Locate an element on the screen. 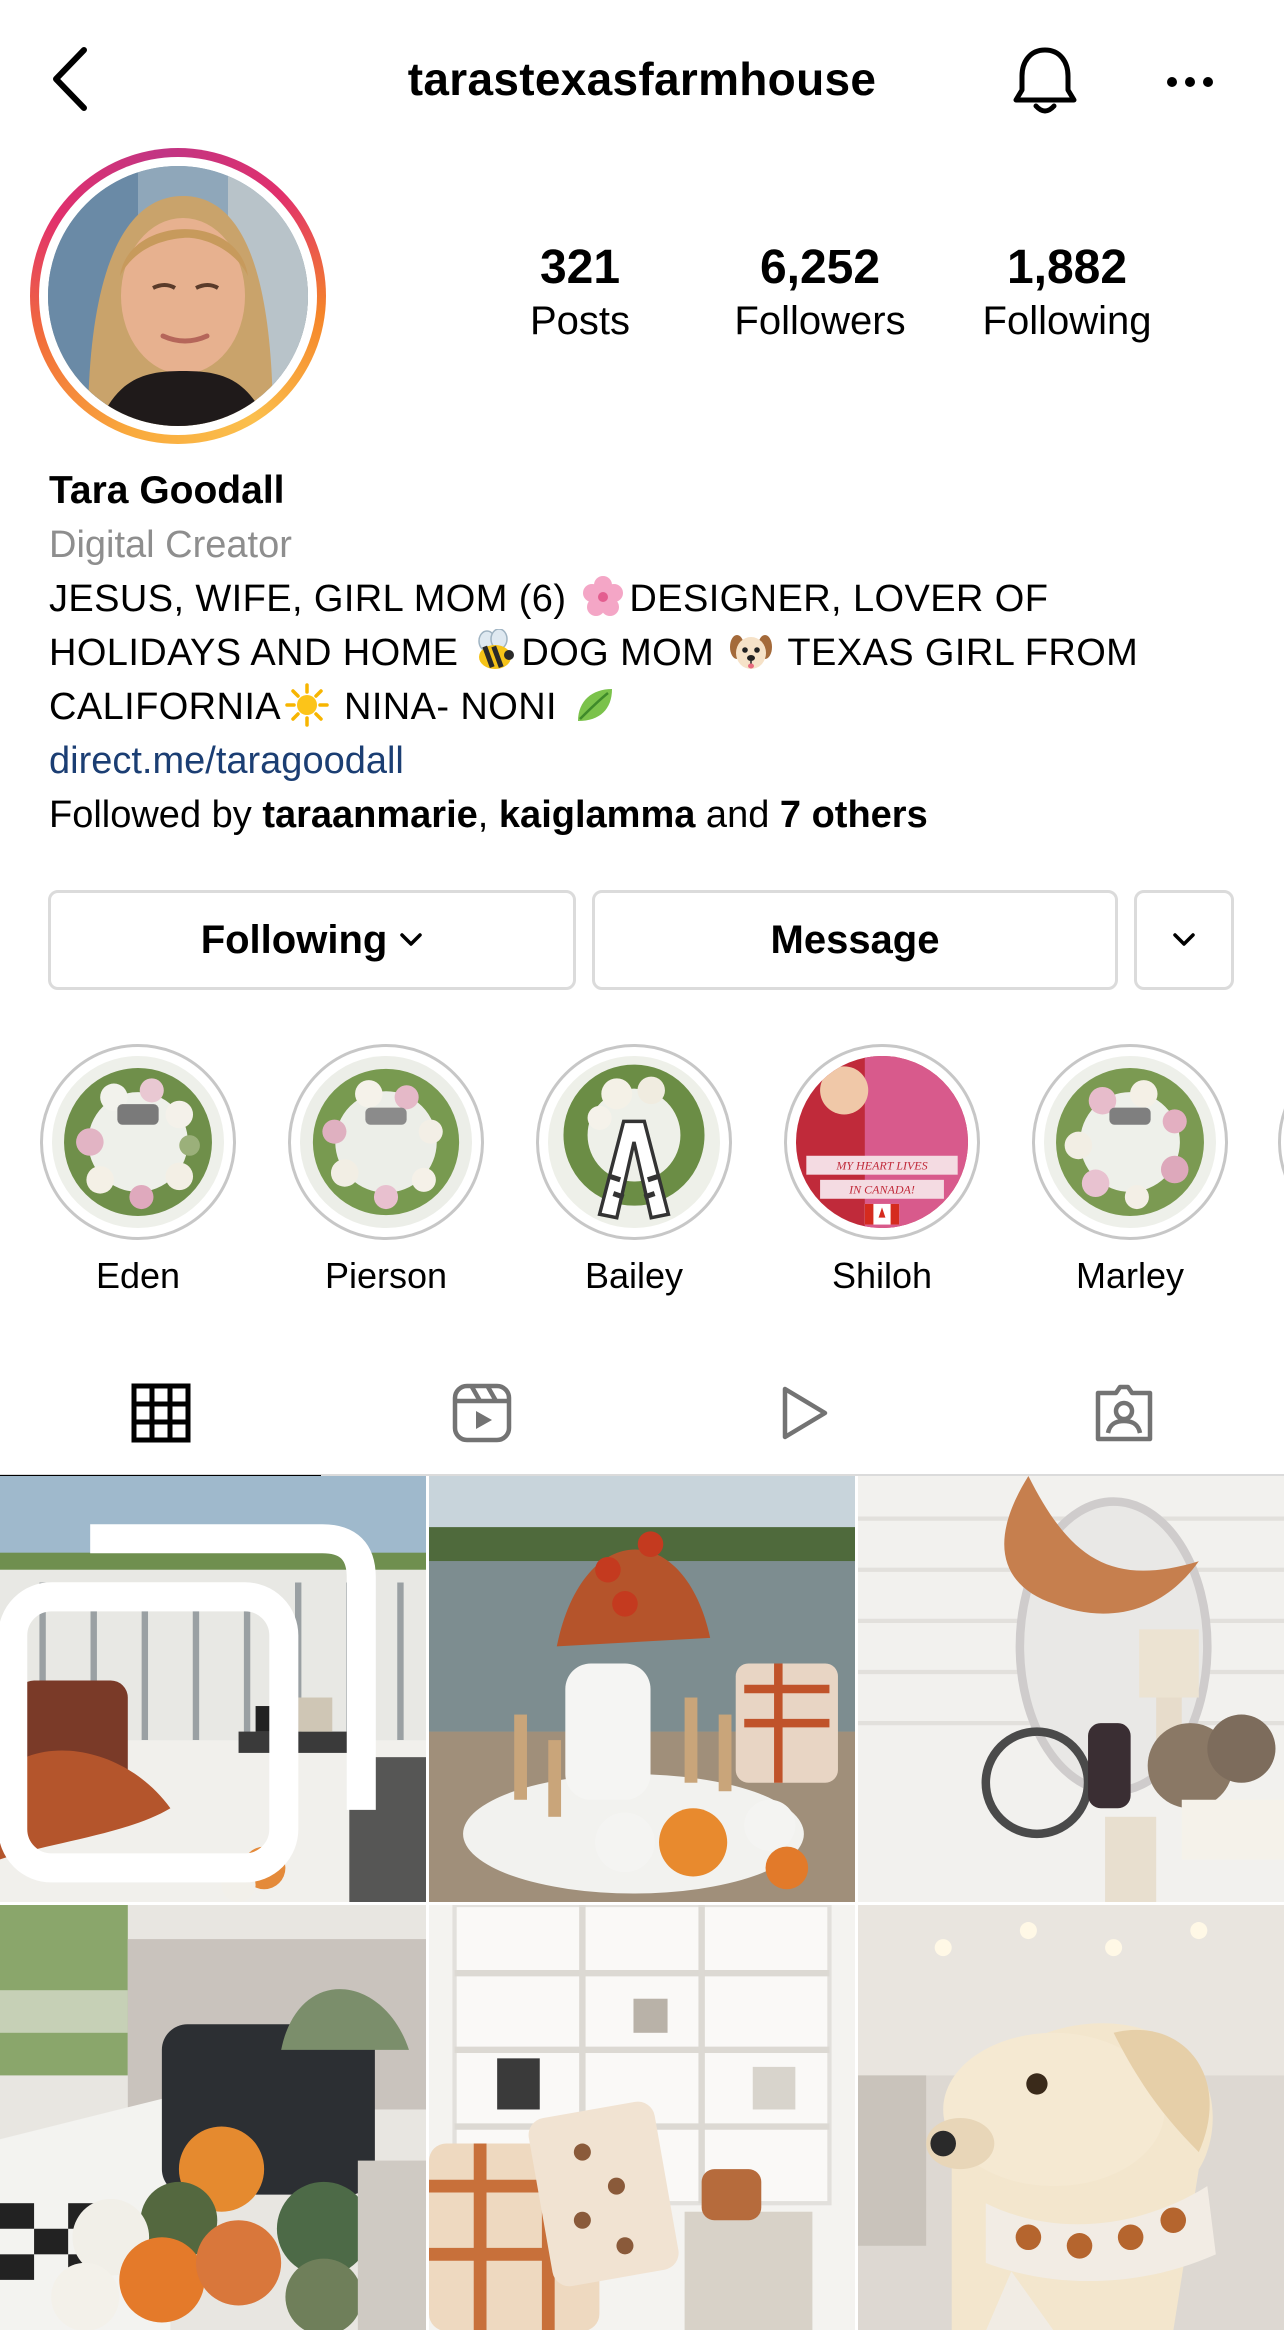 The height and width of the screenshot is (2330, 1284). suggested-accounts-button is located at coordinates (1184, 940).